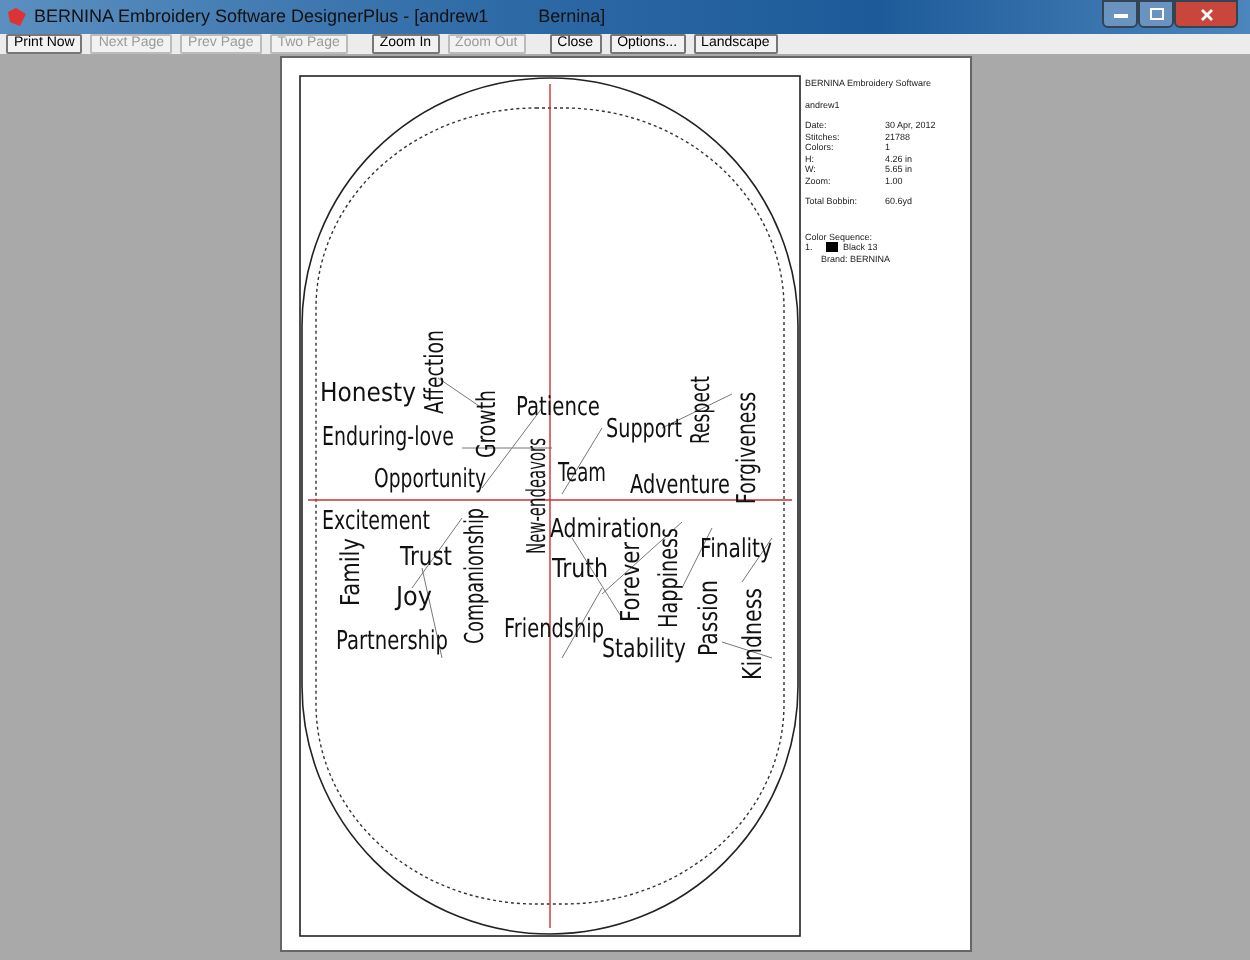 The image size is (1250, 960). Describe the element at coordinates (487, 410) in the screenshot. I see `design-word: Growth` at that location.